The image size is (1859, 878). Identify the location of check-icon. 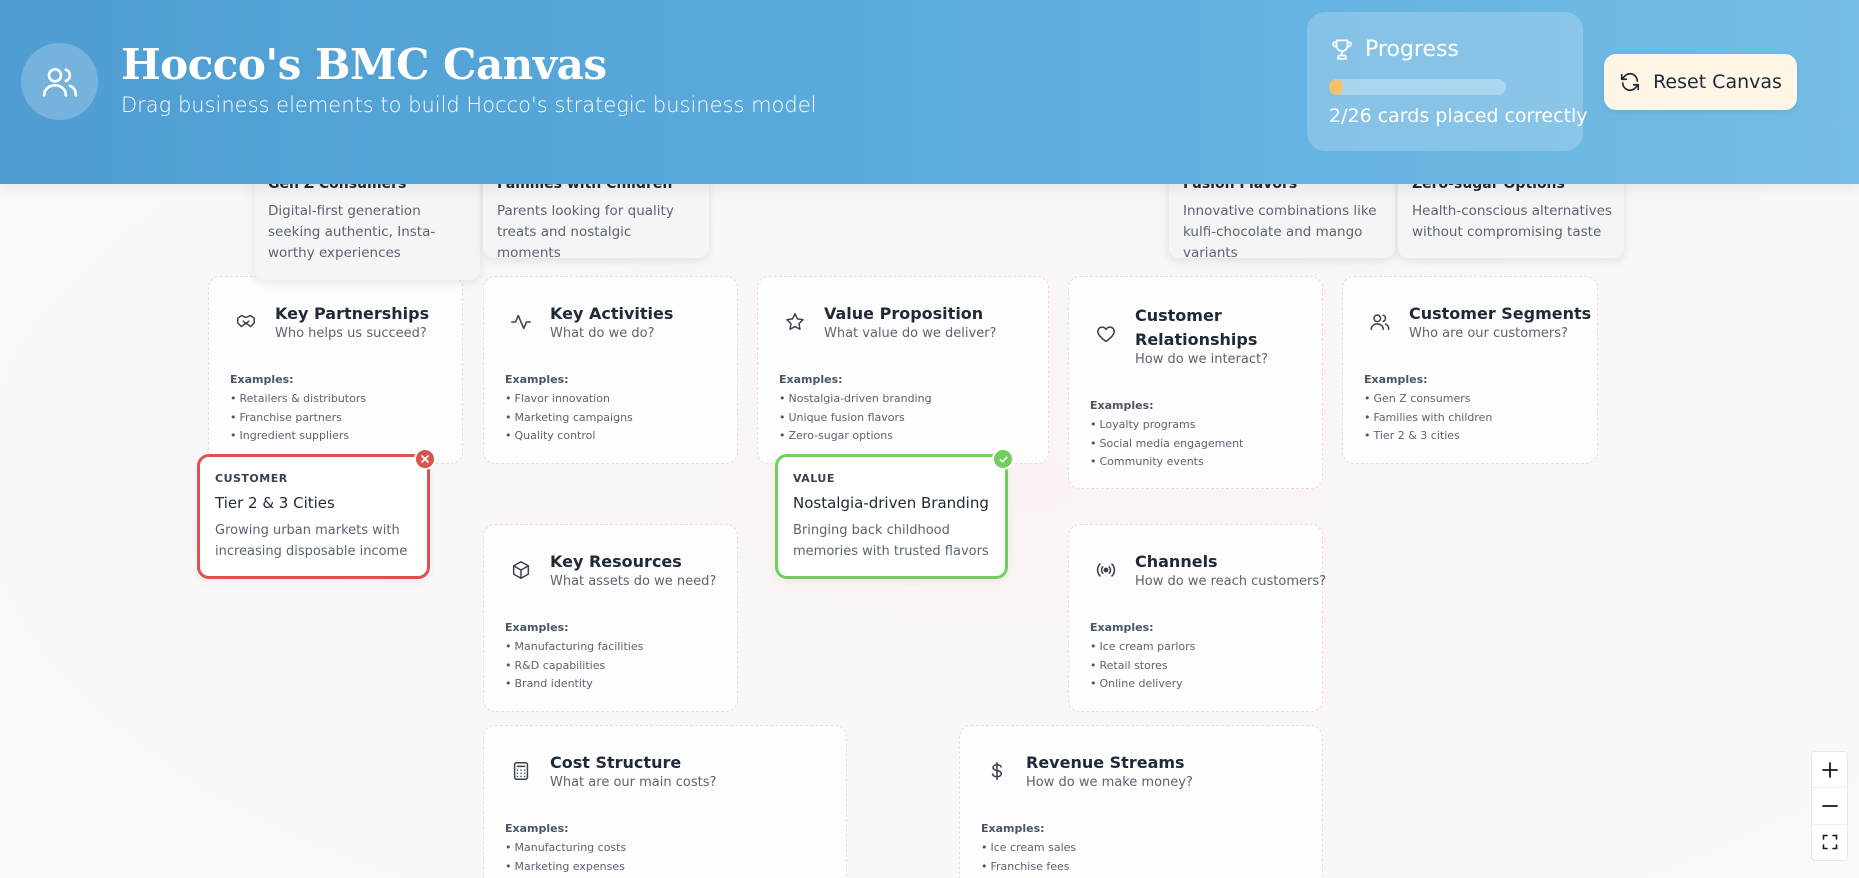
(1003, 459).